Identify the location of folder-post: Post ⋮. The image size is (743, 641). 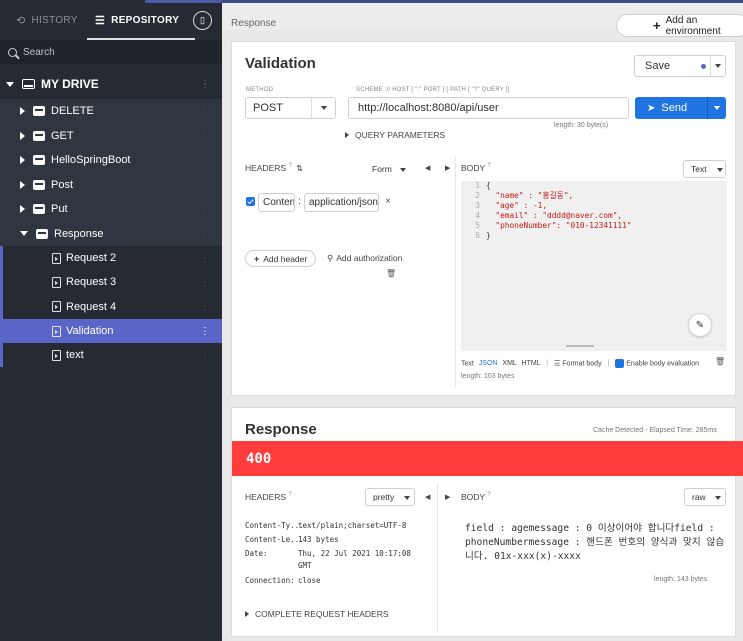
(111, 184).